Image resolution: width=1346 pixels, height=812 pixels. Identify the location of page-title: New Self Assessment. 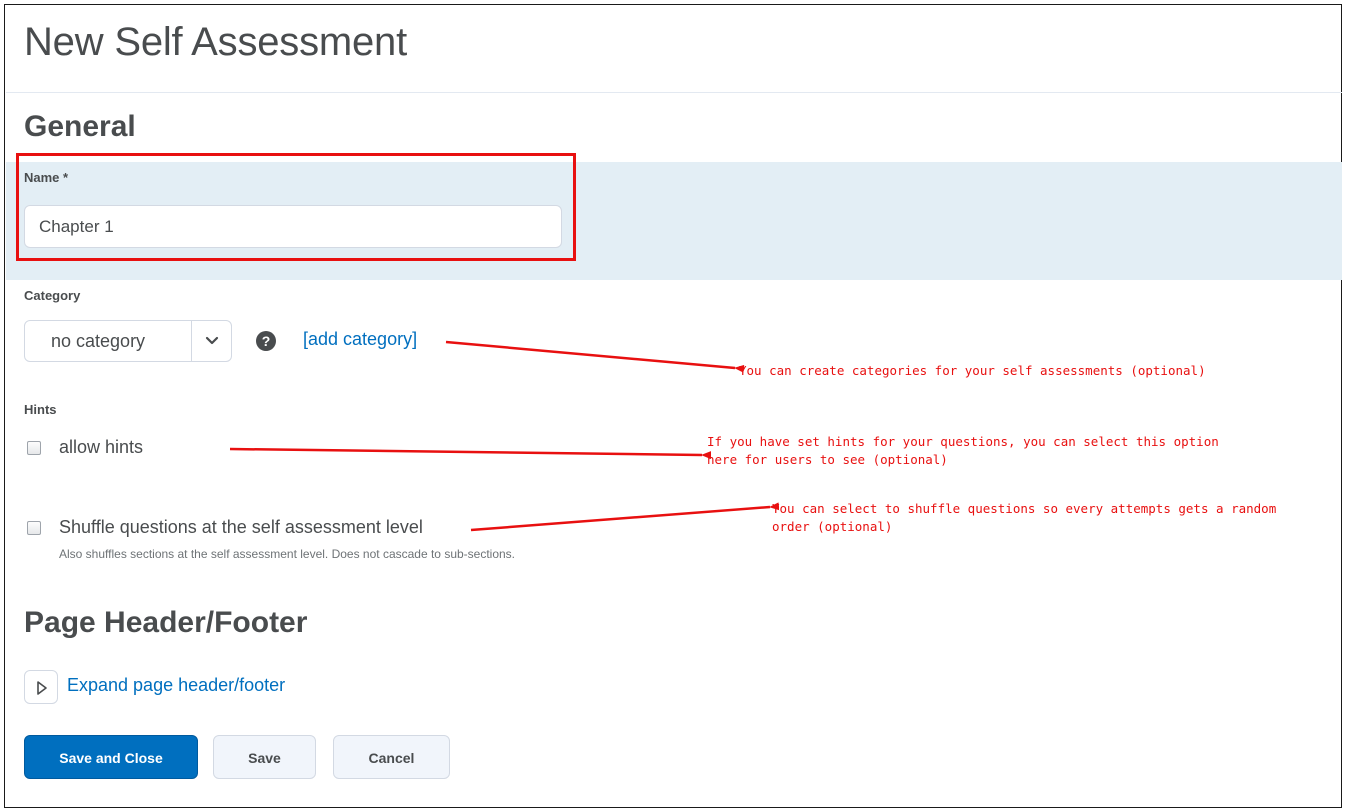
(216, 42).